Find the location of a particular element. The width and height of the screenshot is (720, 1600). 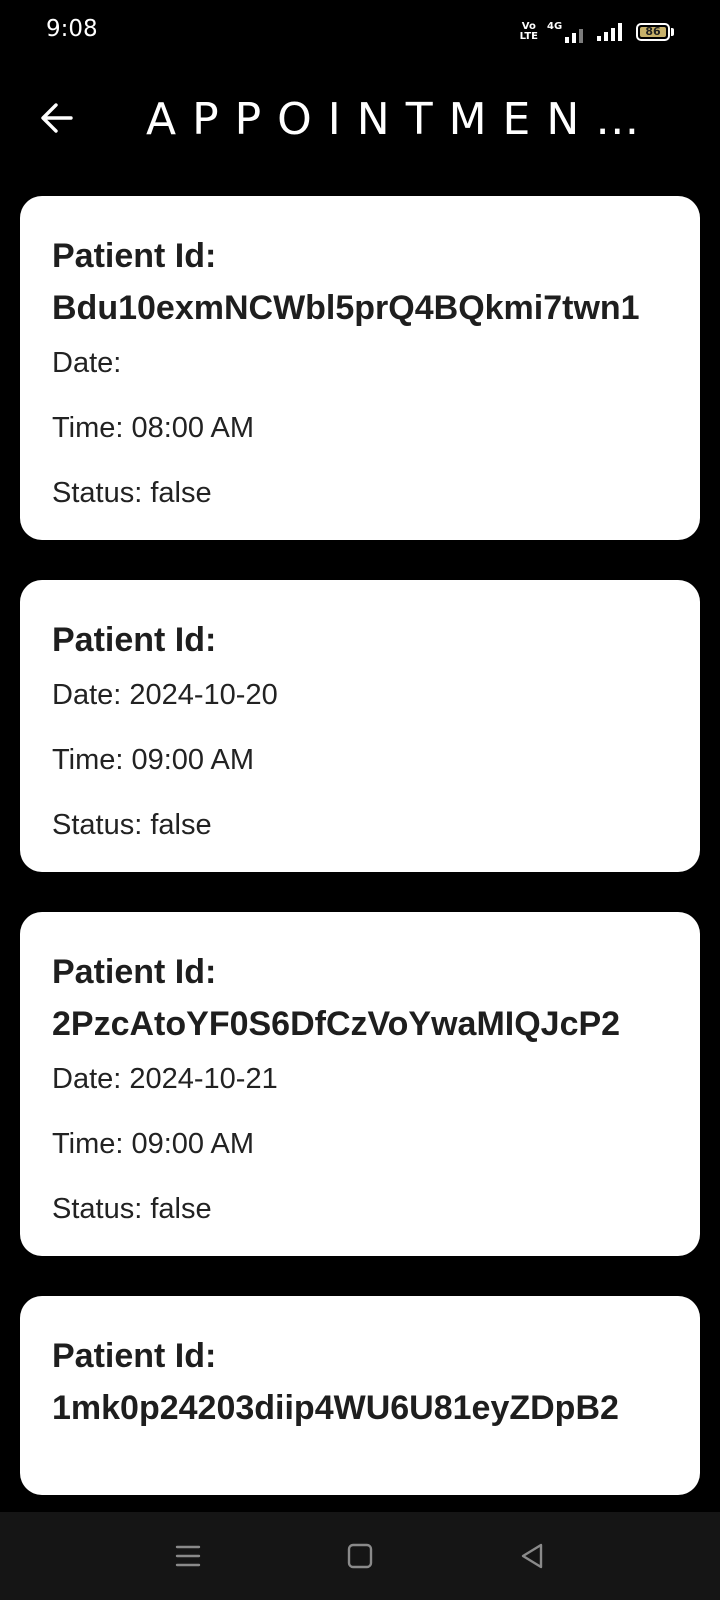

appointment-date: Date: 2024-10-20 is located at coordinates (165, 695).